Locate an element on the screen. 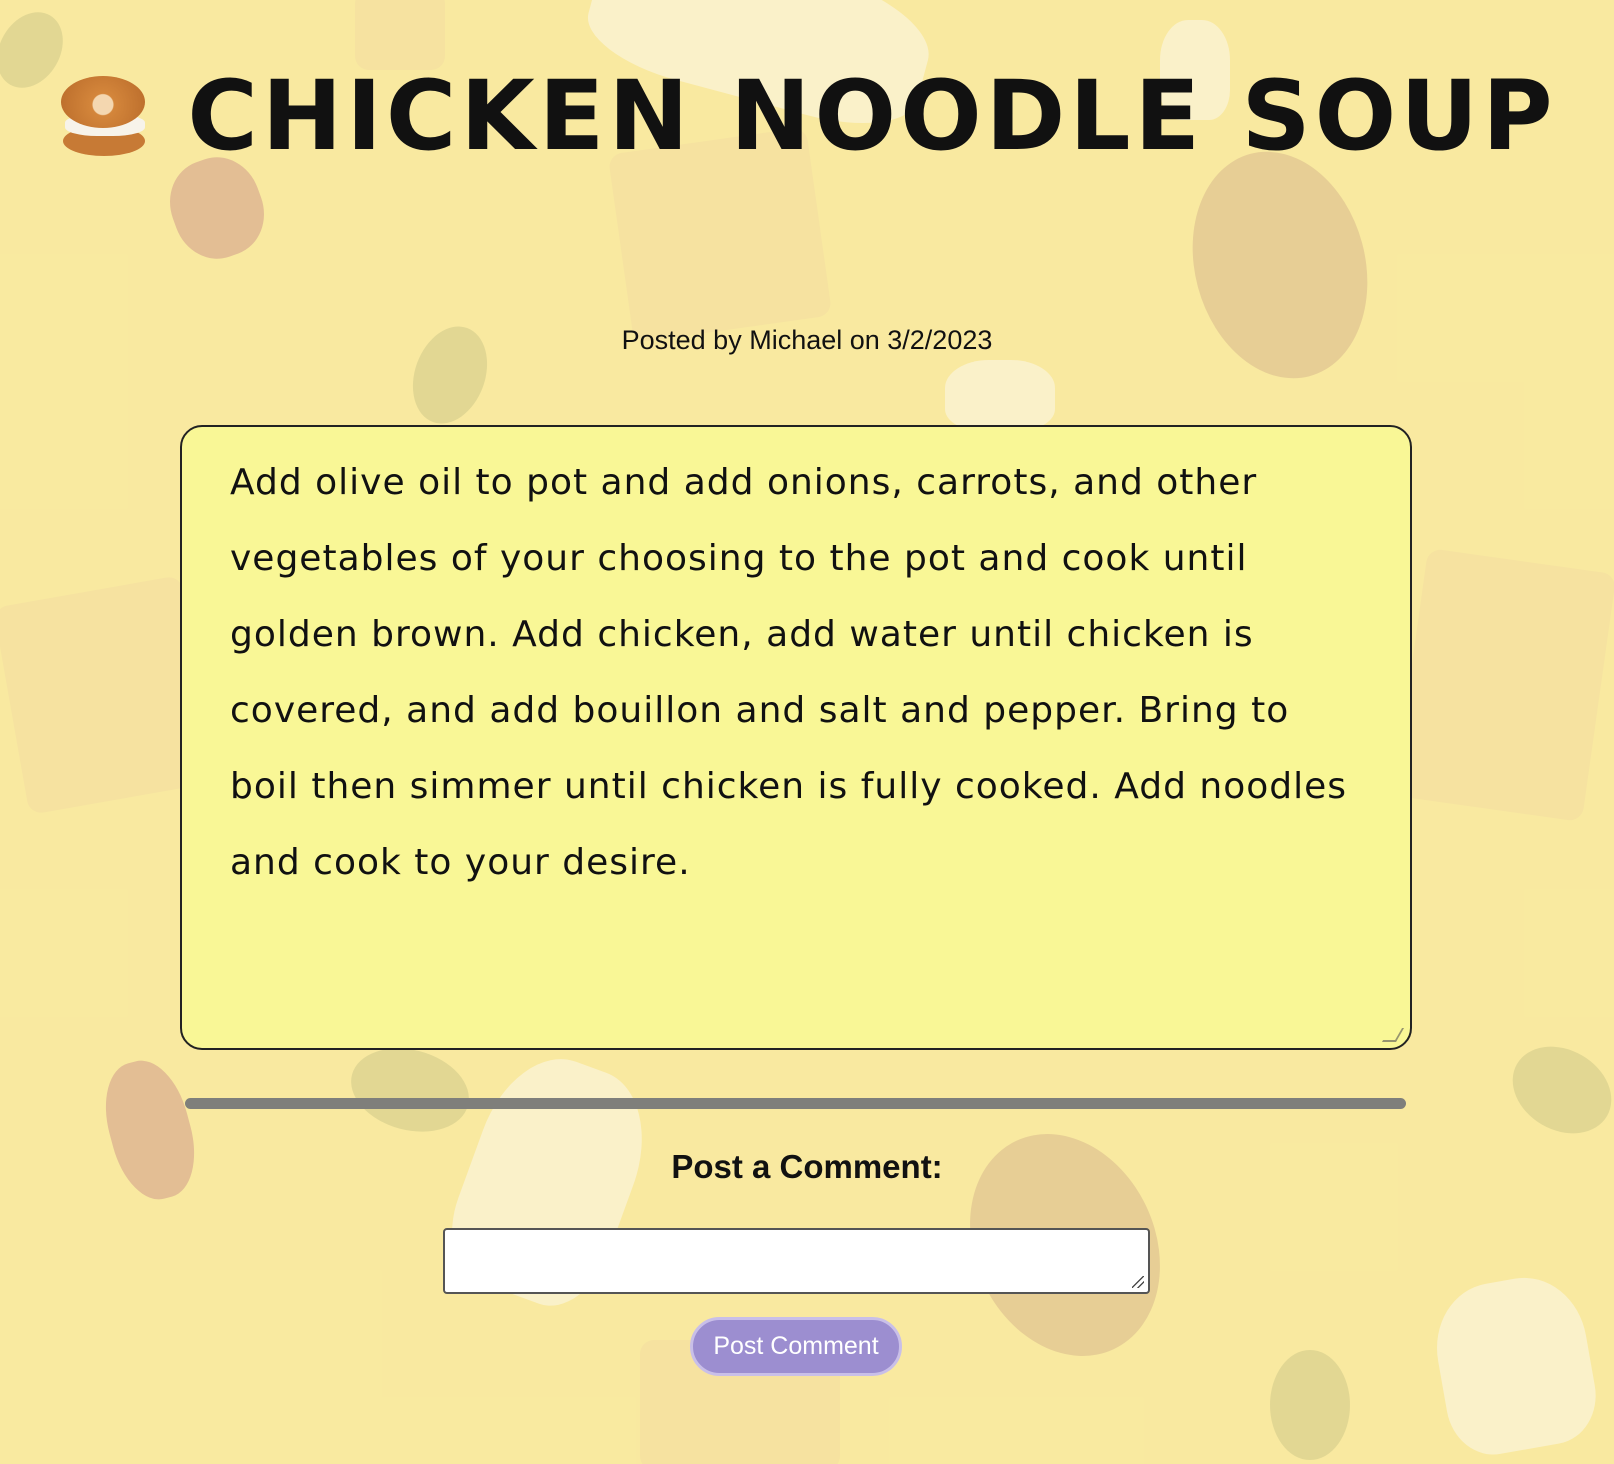  resize-handle-icon is located at coordinates (1393, 1035).